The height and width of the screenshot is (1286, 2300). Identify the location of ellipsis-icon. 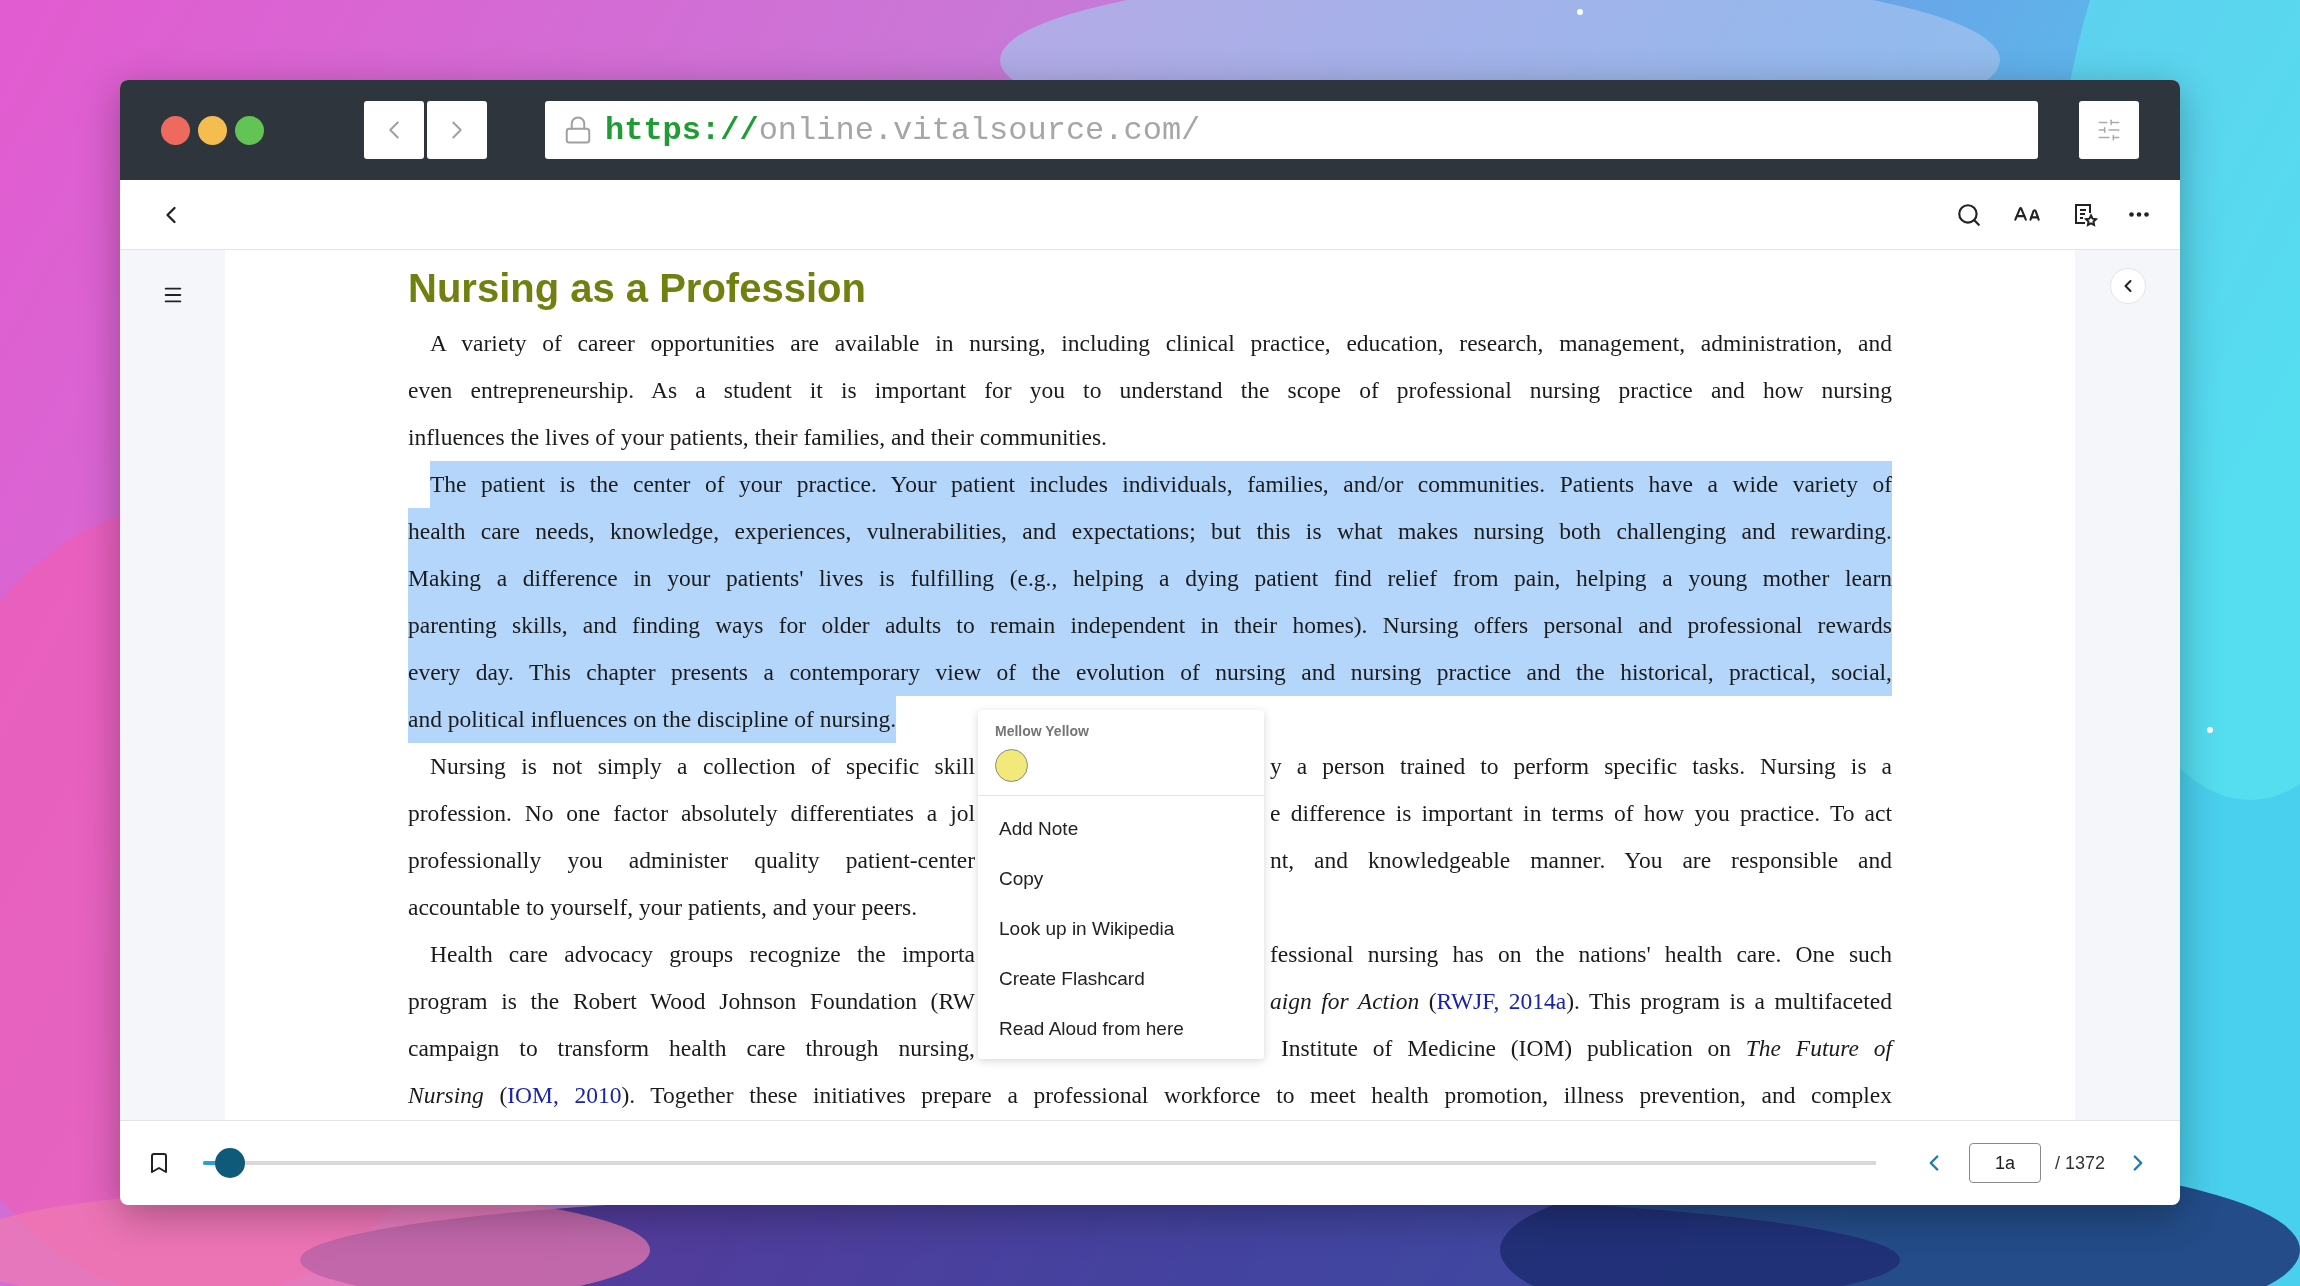
(2139, 214).